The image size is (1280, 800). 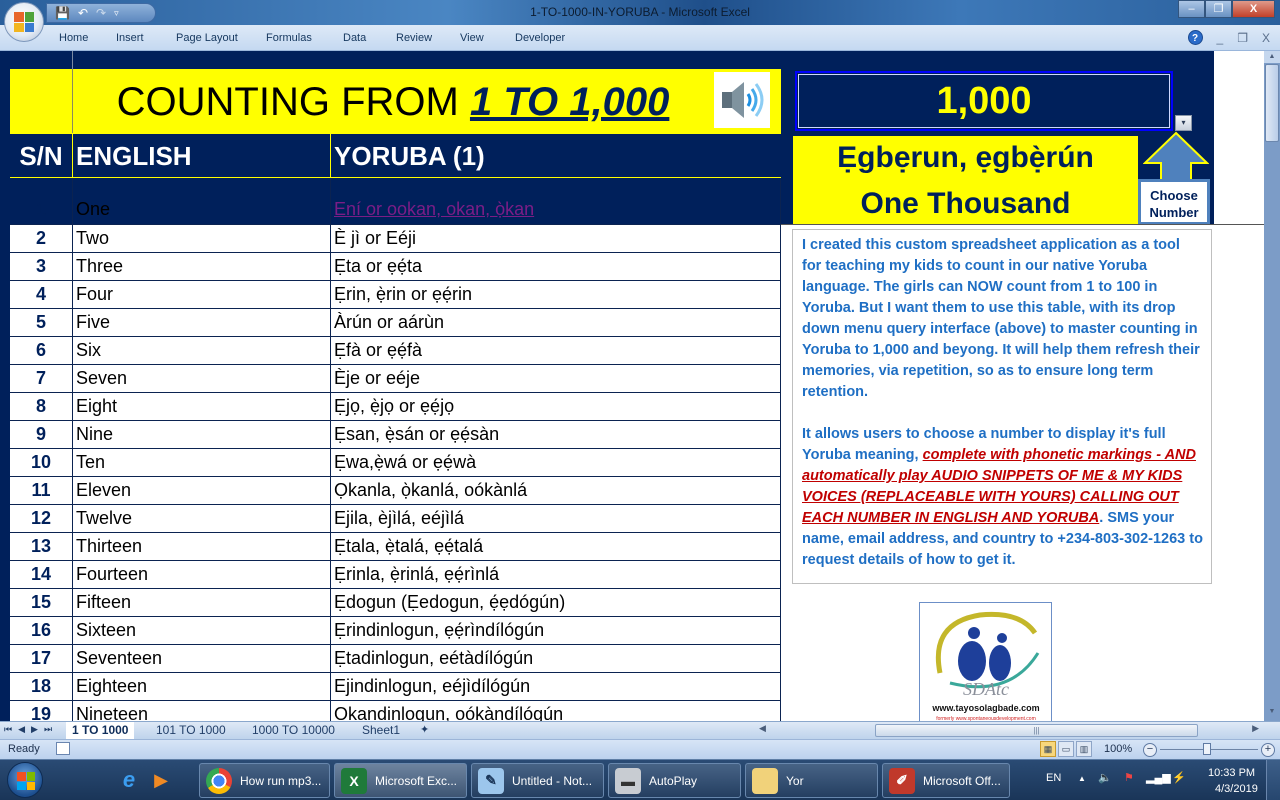 I want to click on cell-english: One, so click(x=202, y=201).